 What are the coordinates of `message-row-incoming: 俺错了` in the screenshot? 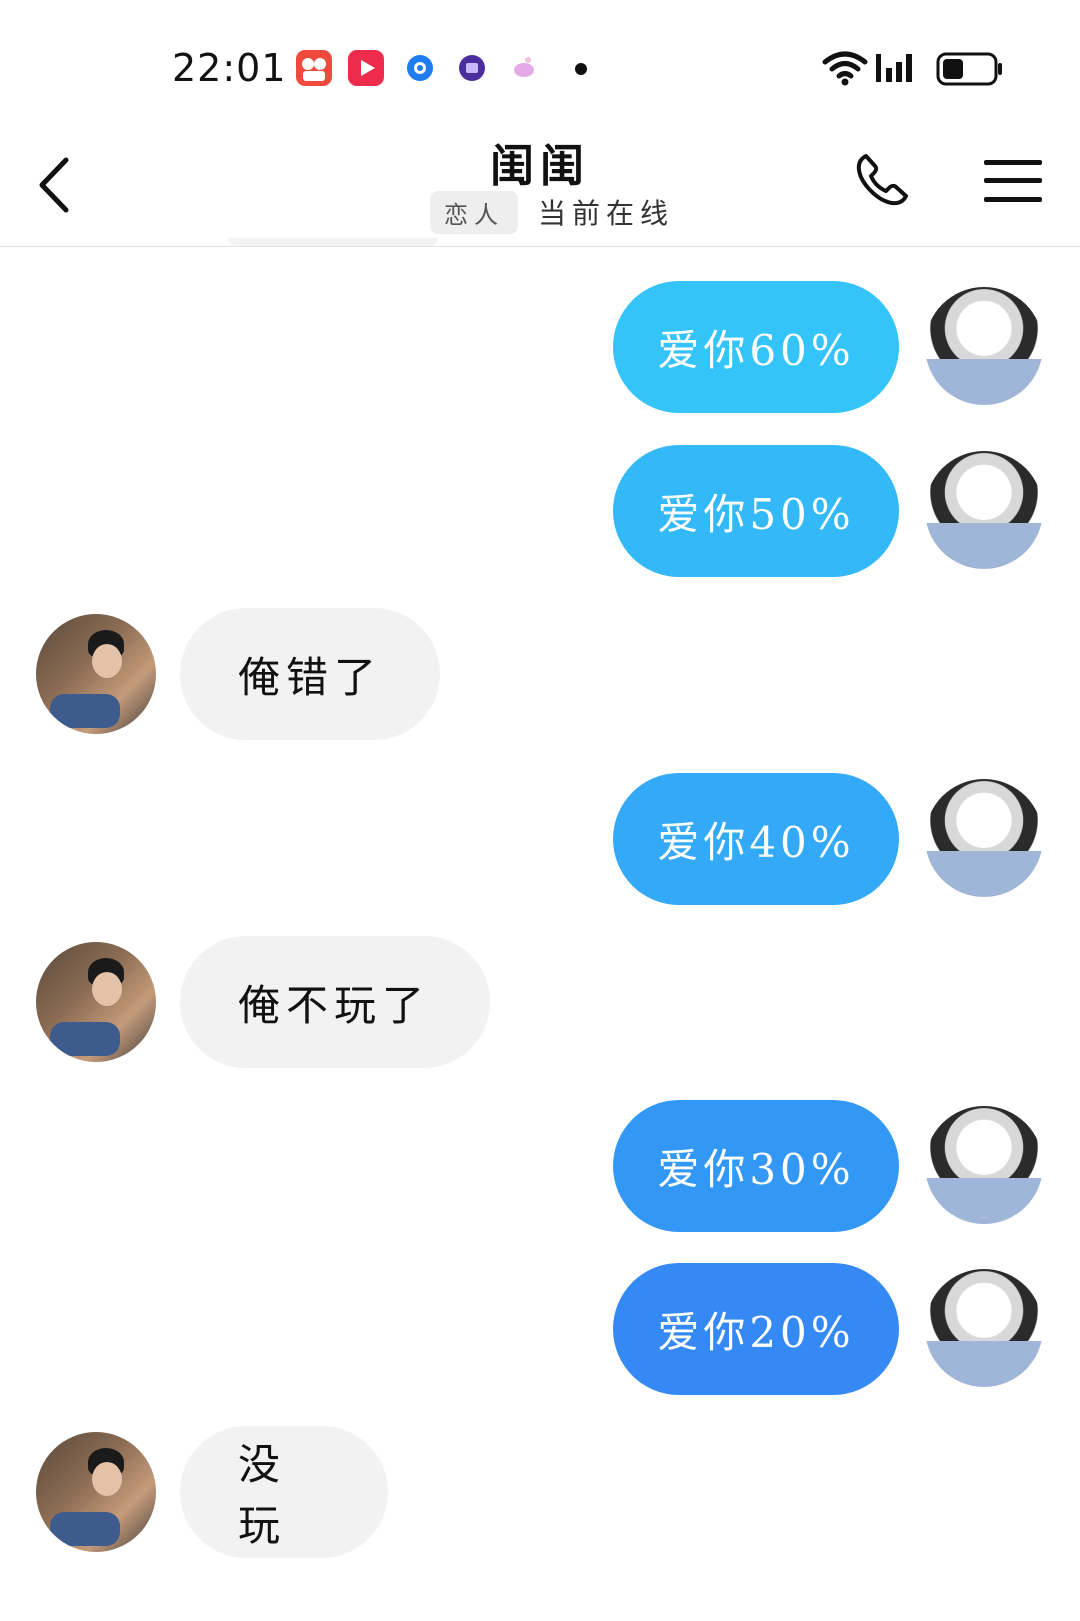 It's located at (540, 674).